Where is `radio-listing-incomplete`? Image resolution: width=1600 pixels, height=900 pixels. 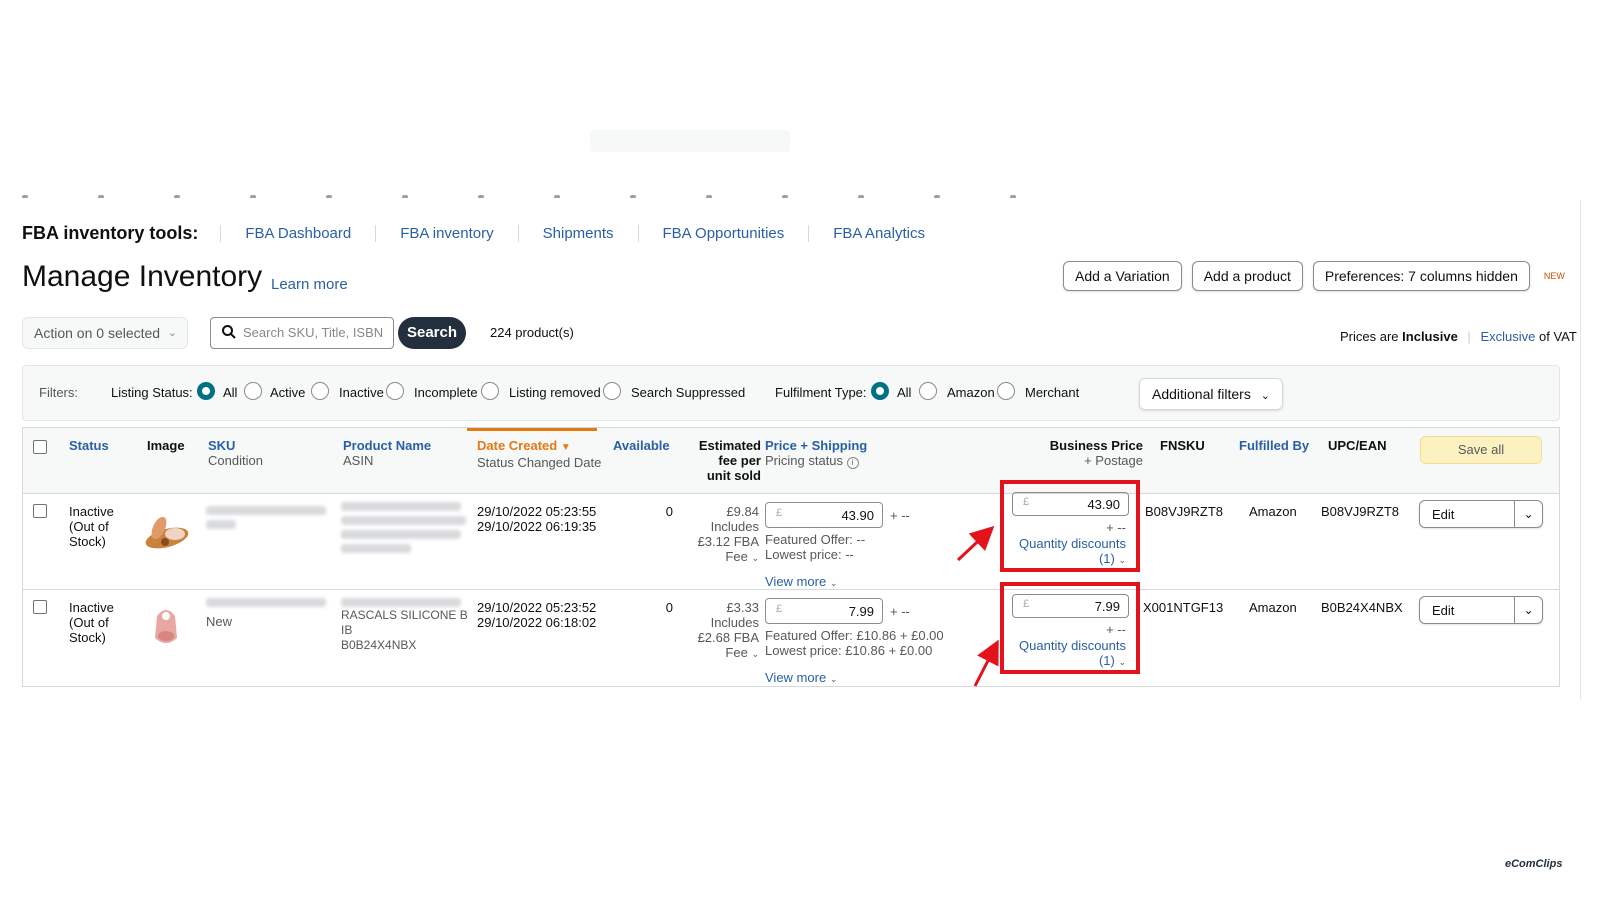
radio-listing-incomplete is located at coordinates (395, 391).